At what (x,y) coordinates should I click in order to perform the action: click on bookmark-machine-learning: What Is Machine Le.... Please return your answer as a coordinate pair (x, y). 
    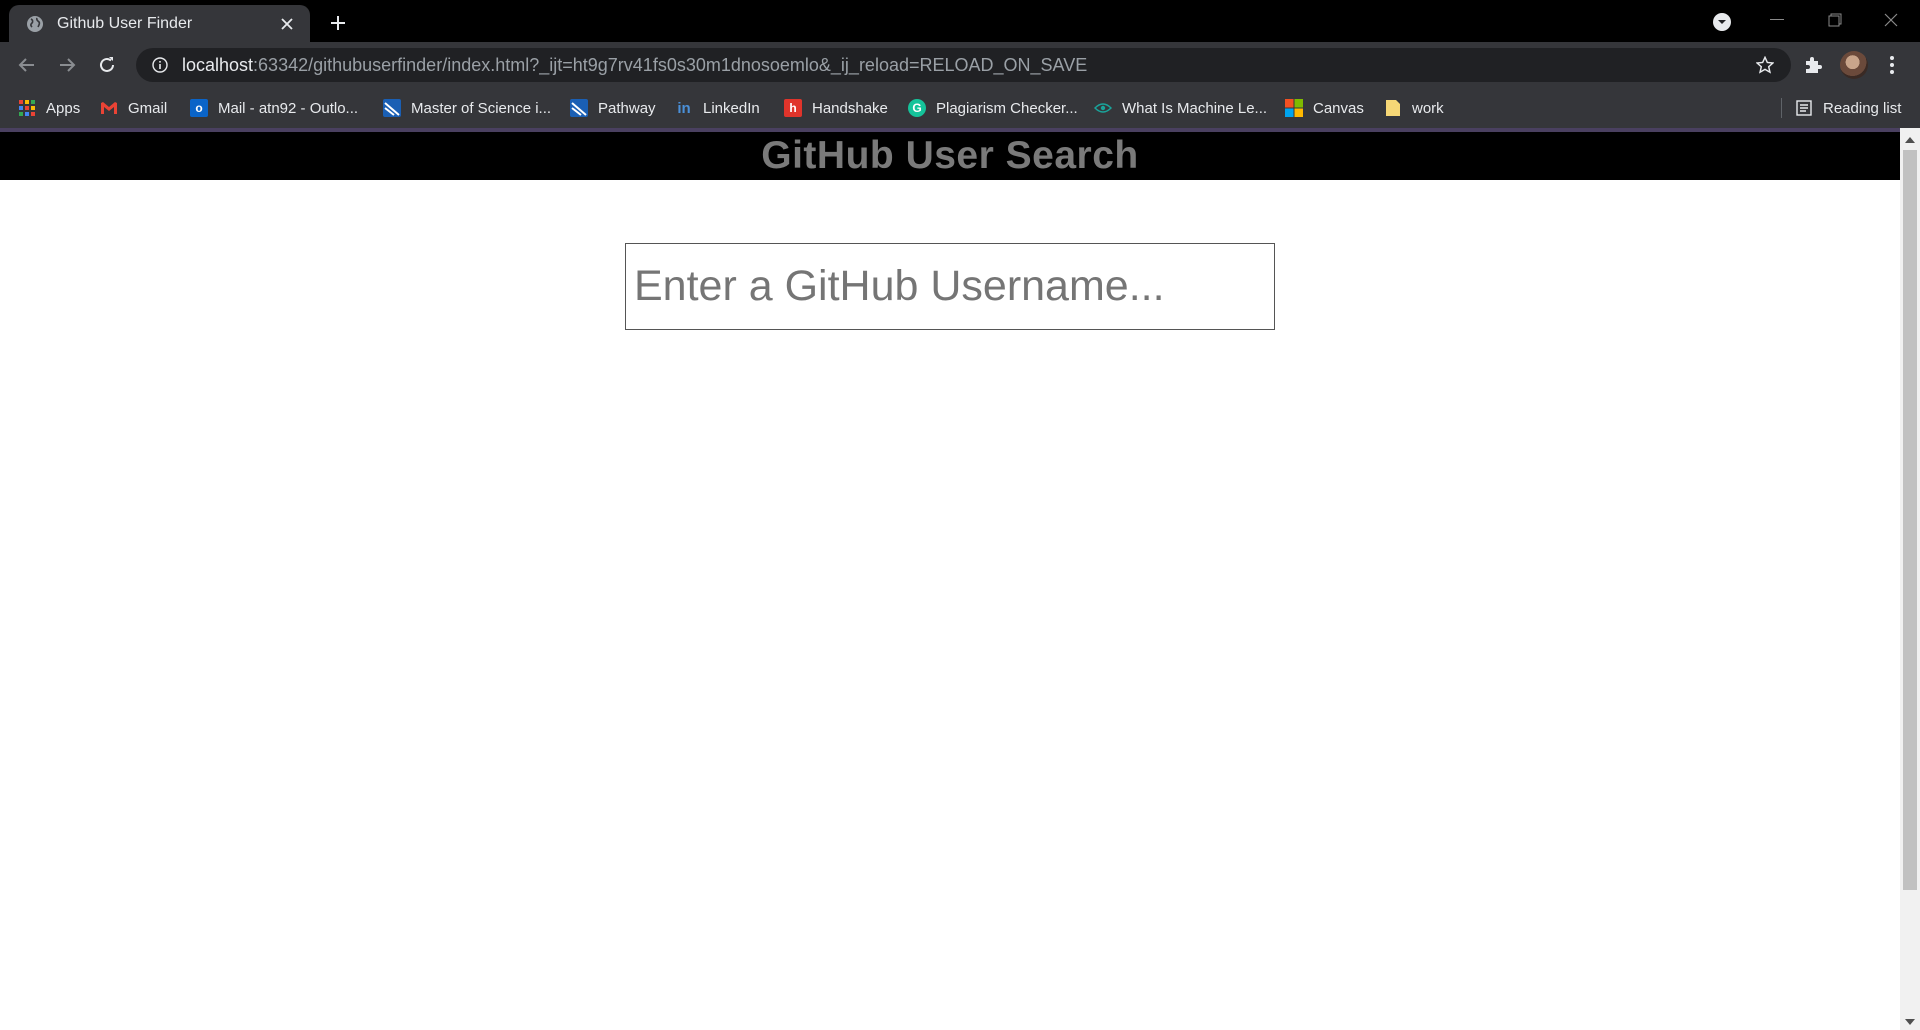
    Looking at the image, I should click on (1180, 108).